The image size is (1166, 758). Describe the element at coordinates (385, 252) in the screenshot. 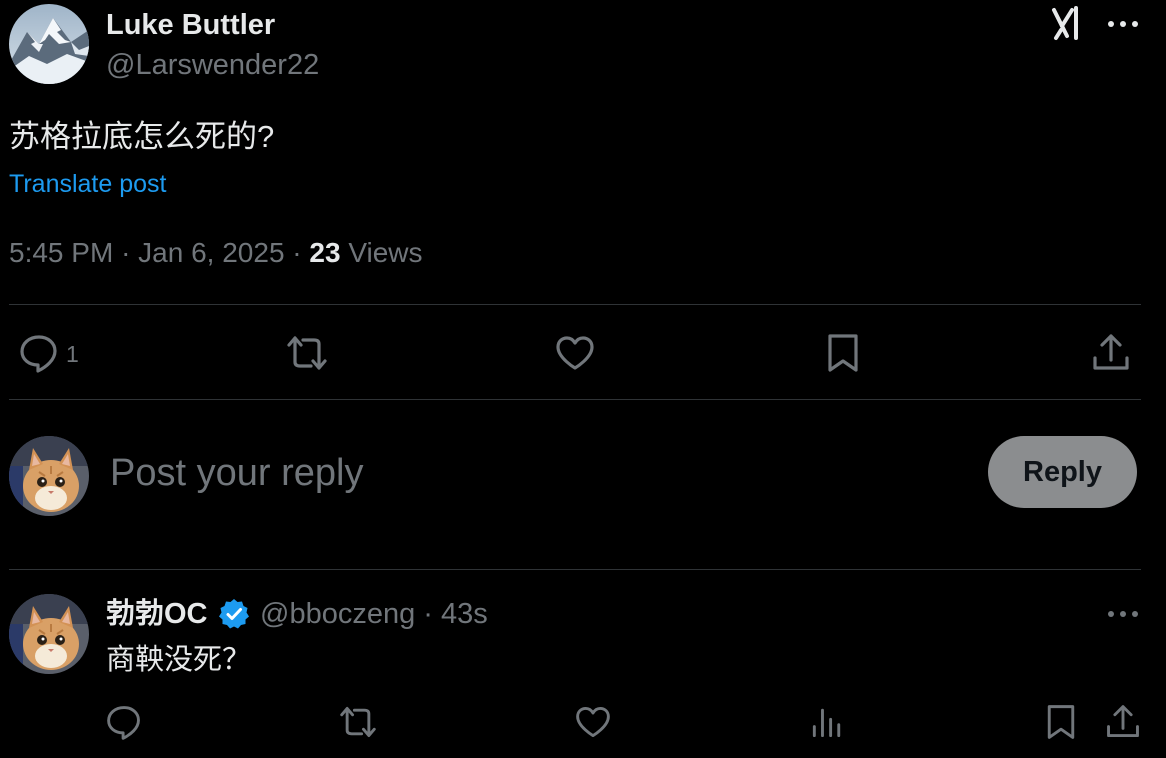

I see `views-label: Views` at that location.